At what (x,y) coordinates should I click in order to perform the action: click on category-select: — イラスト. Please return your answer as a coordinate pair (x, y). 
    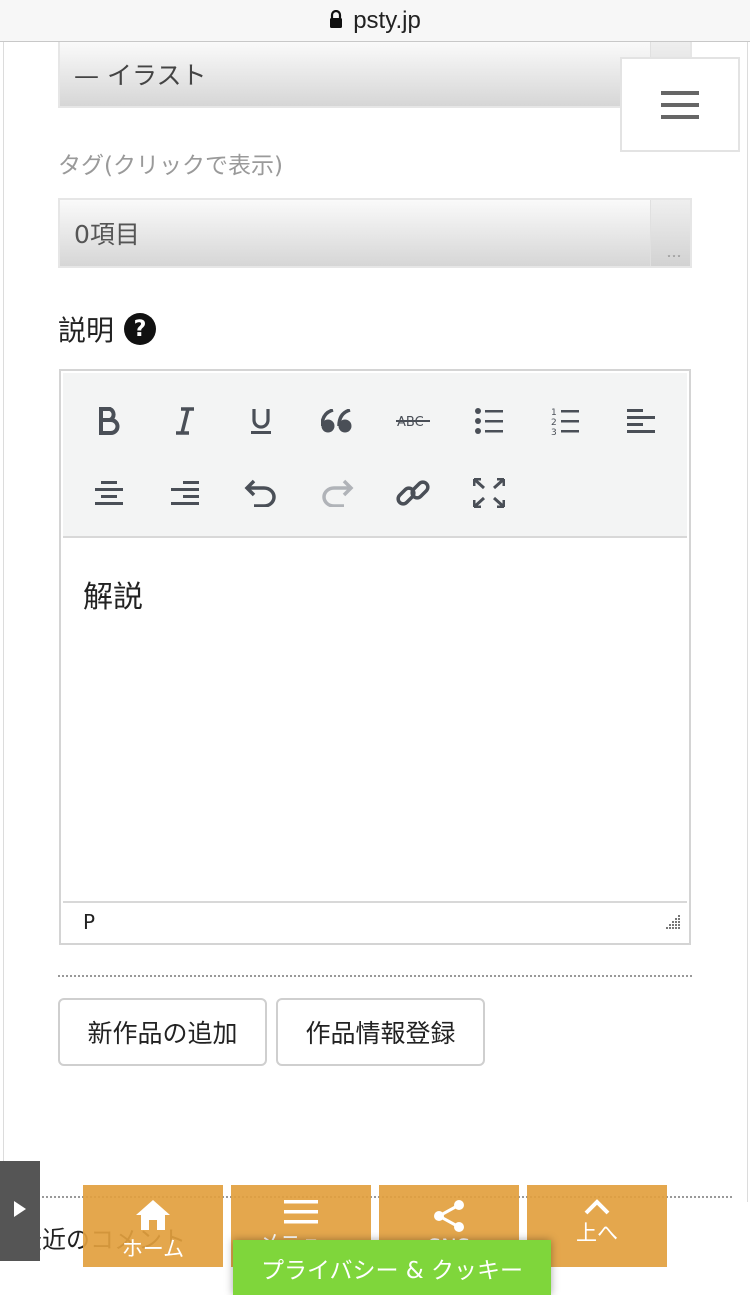
    Looking at the image, I should click on (375, 75).